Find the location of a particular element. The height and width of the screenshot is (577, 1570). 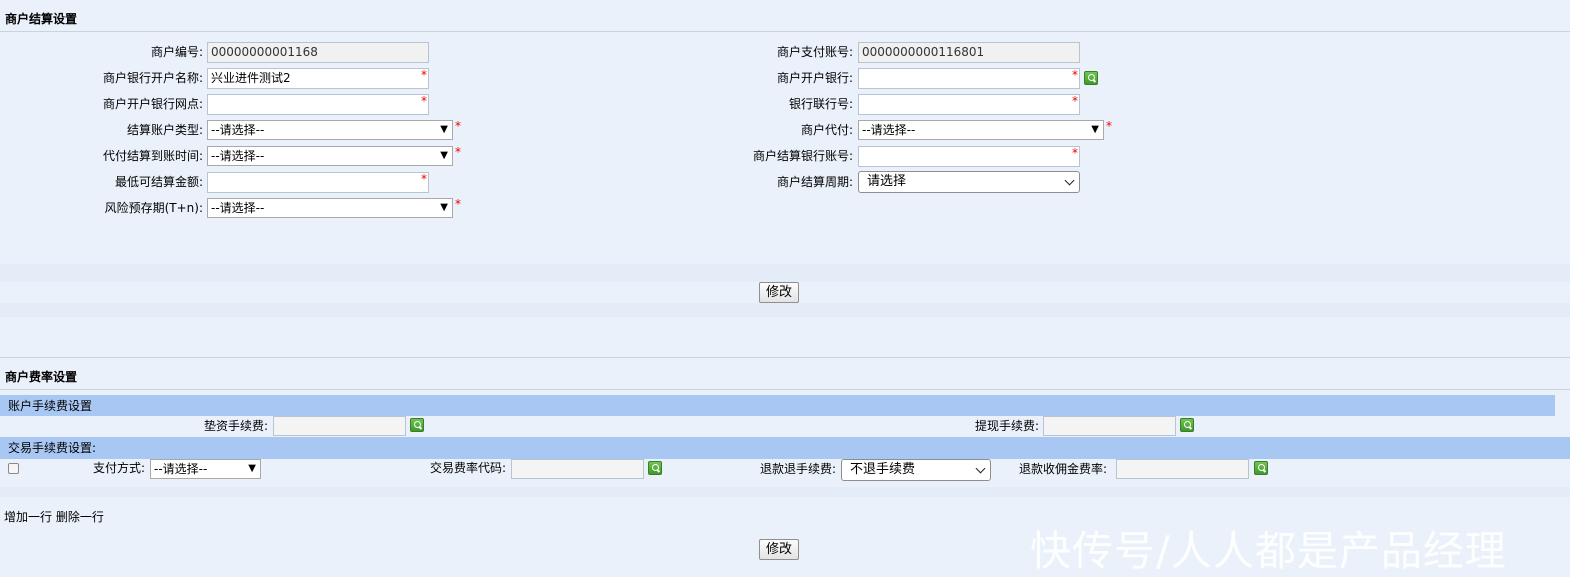

settlement-cycle-select: 请选择 is located at coordinates (969, 182).